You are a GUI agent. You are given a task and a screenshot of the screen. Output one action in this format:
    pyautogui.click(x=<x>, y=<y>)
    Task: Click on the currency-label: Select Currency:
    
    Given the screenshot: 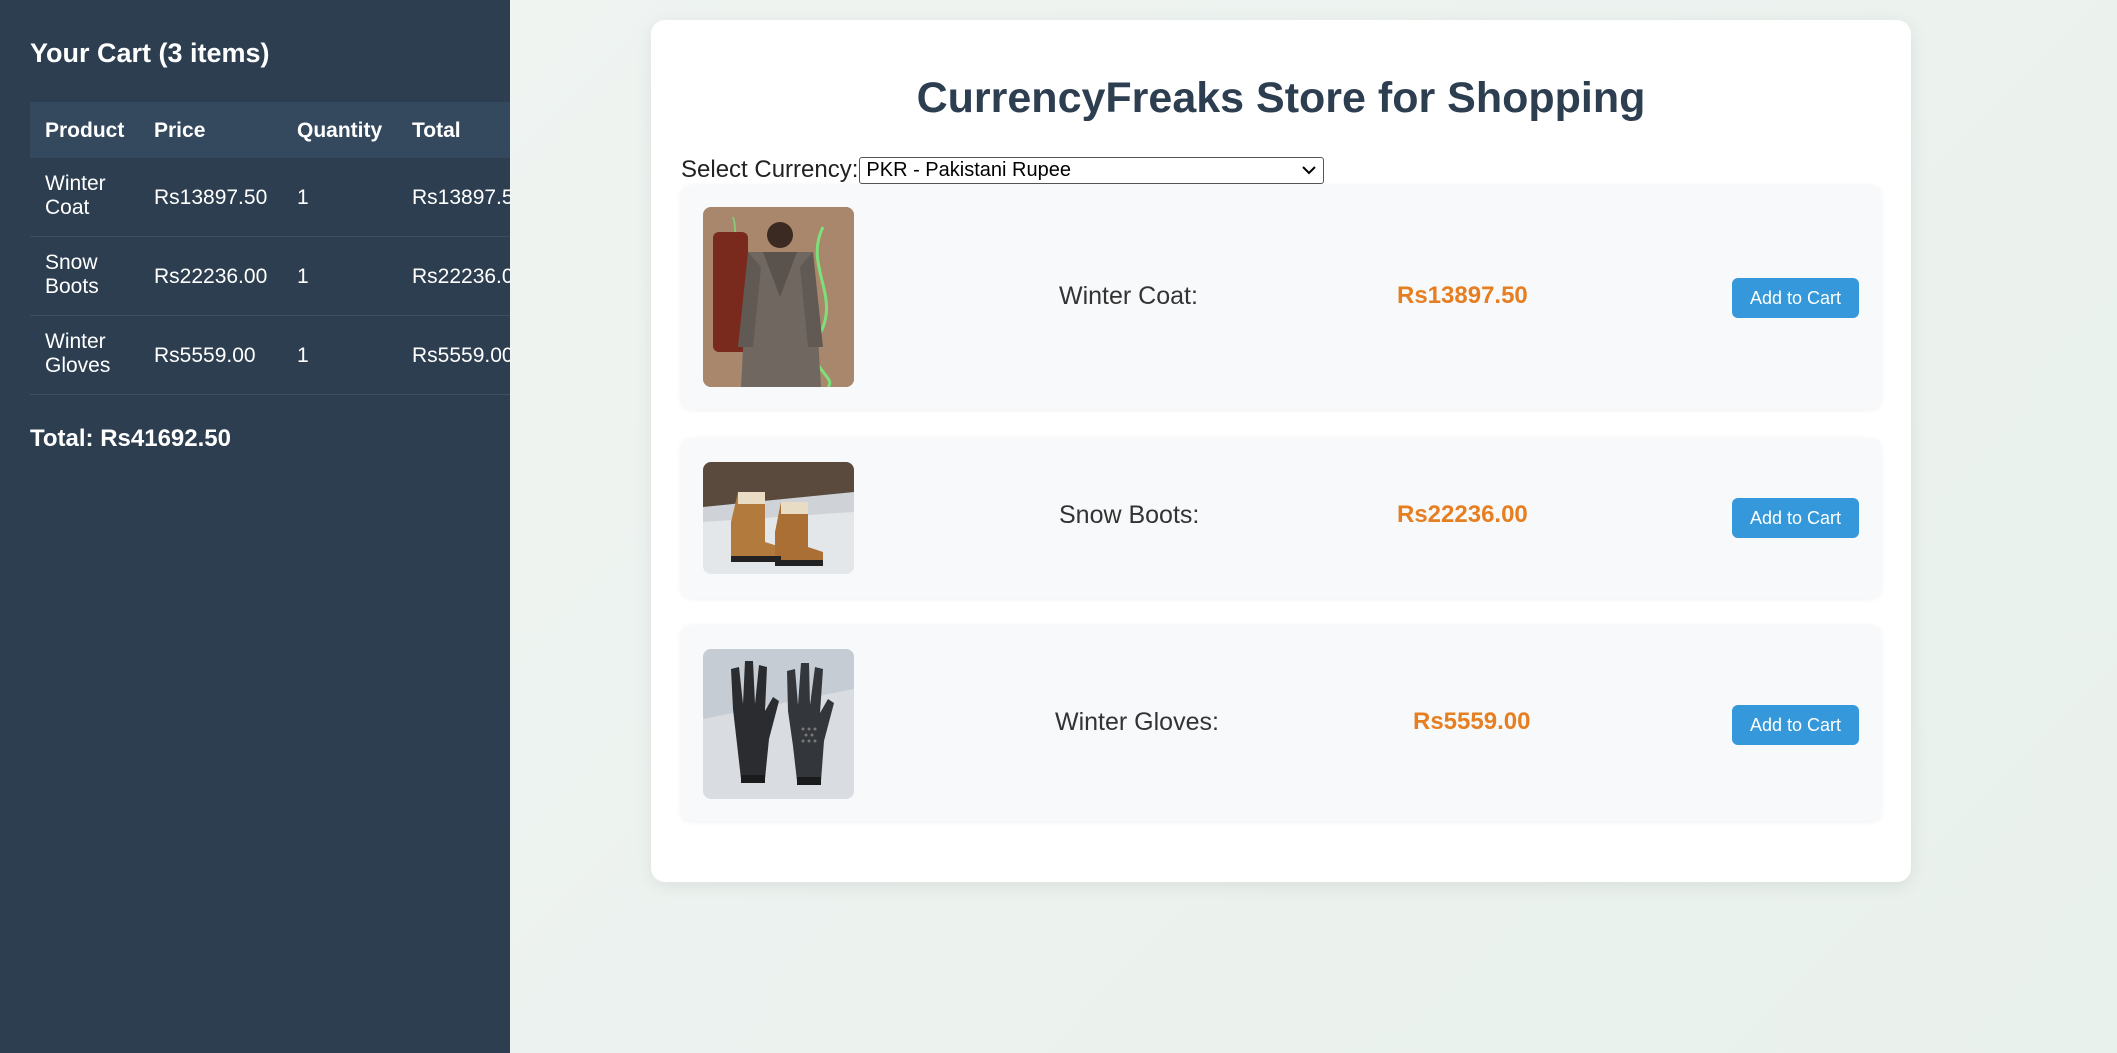 What is the action you would take?
    pyautogui.click(x=770, y=169)
    